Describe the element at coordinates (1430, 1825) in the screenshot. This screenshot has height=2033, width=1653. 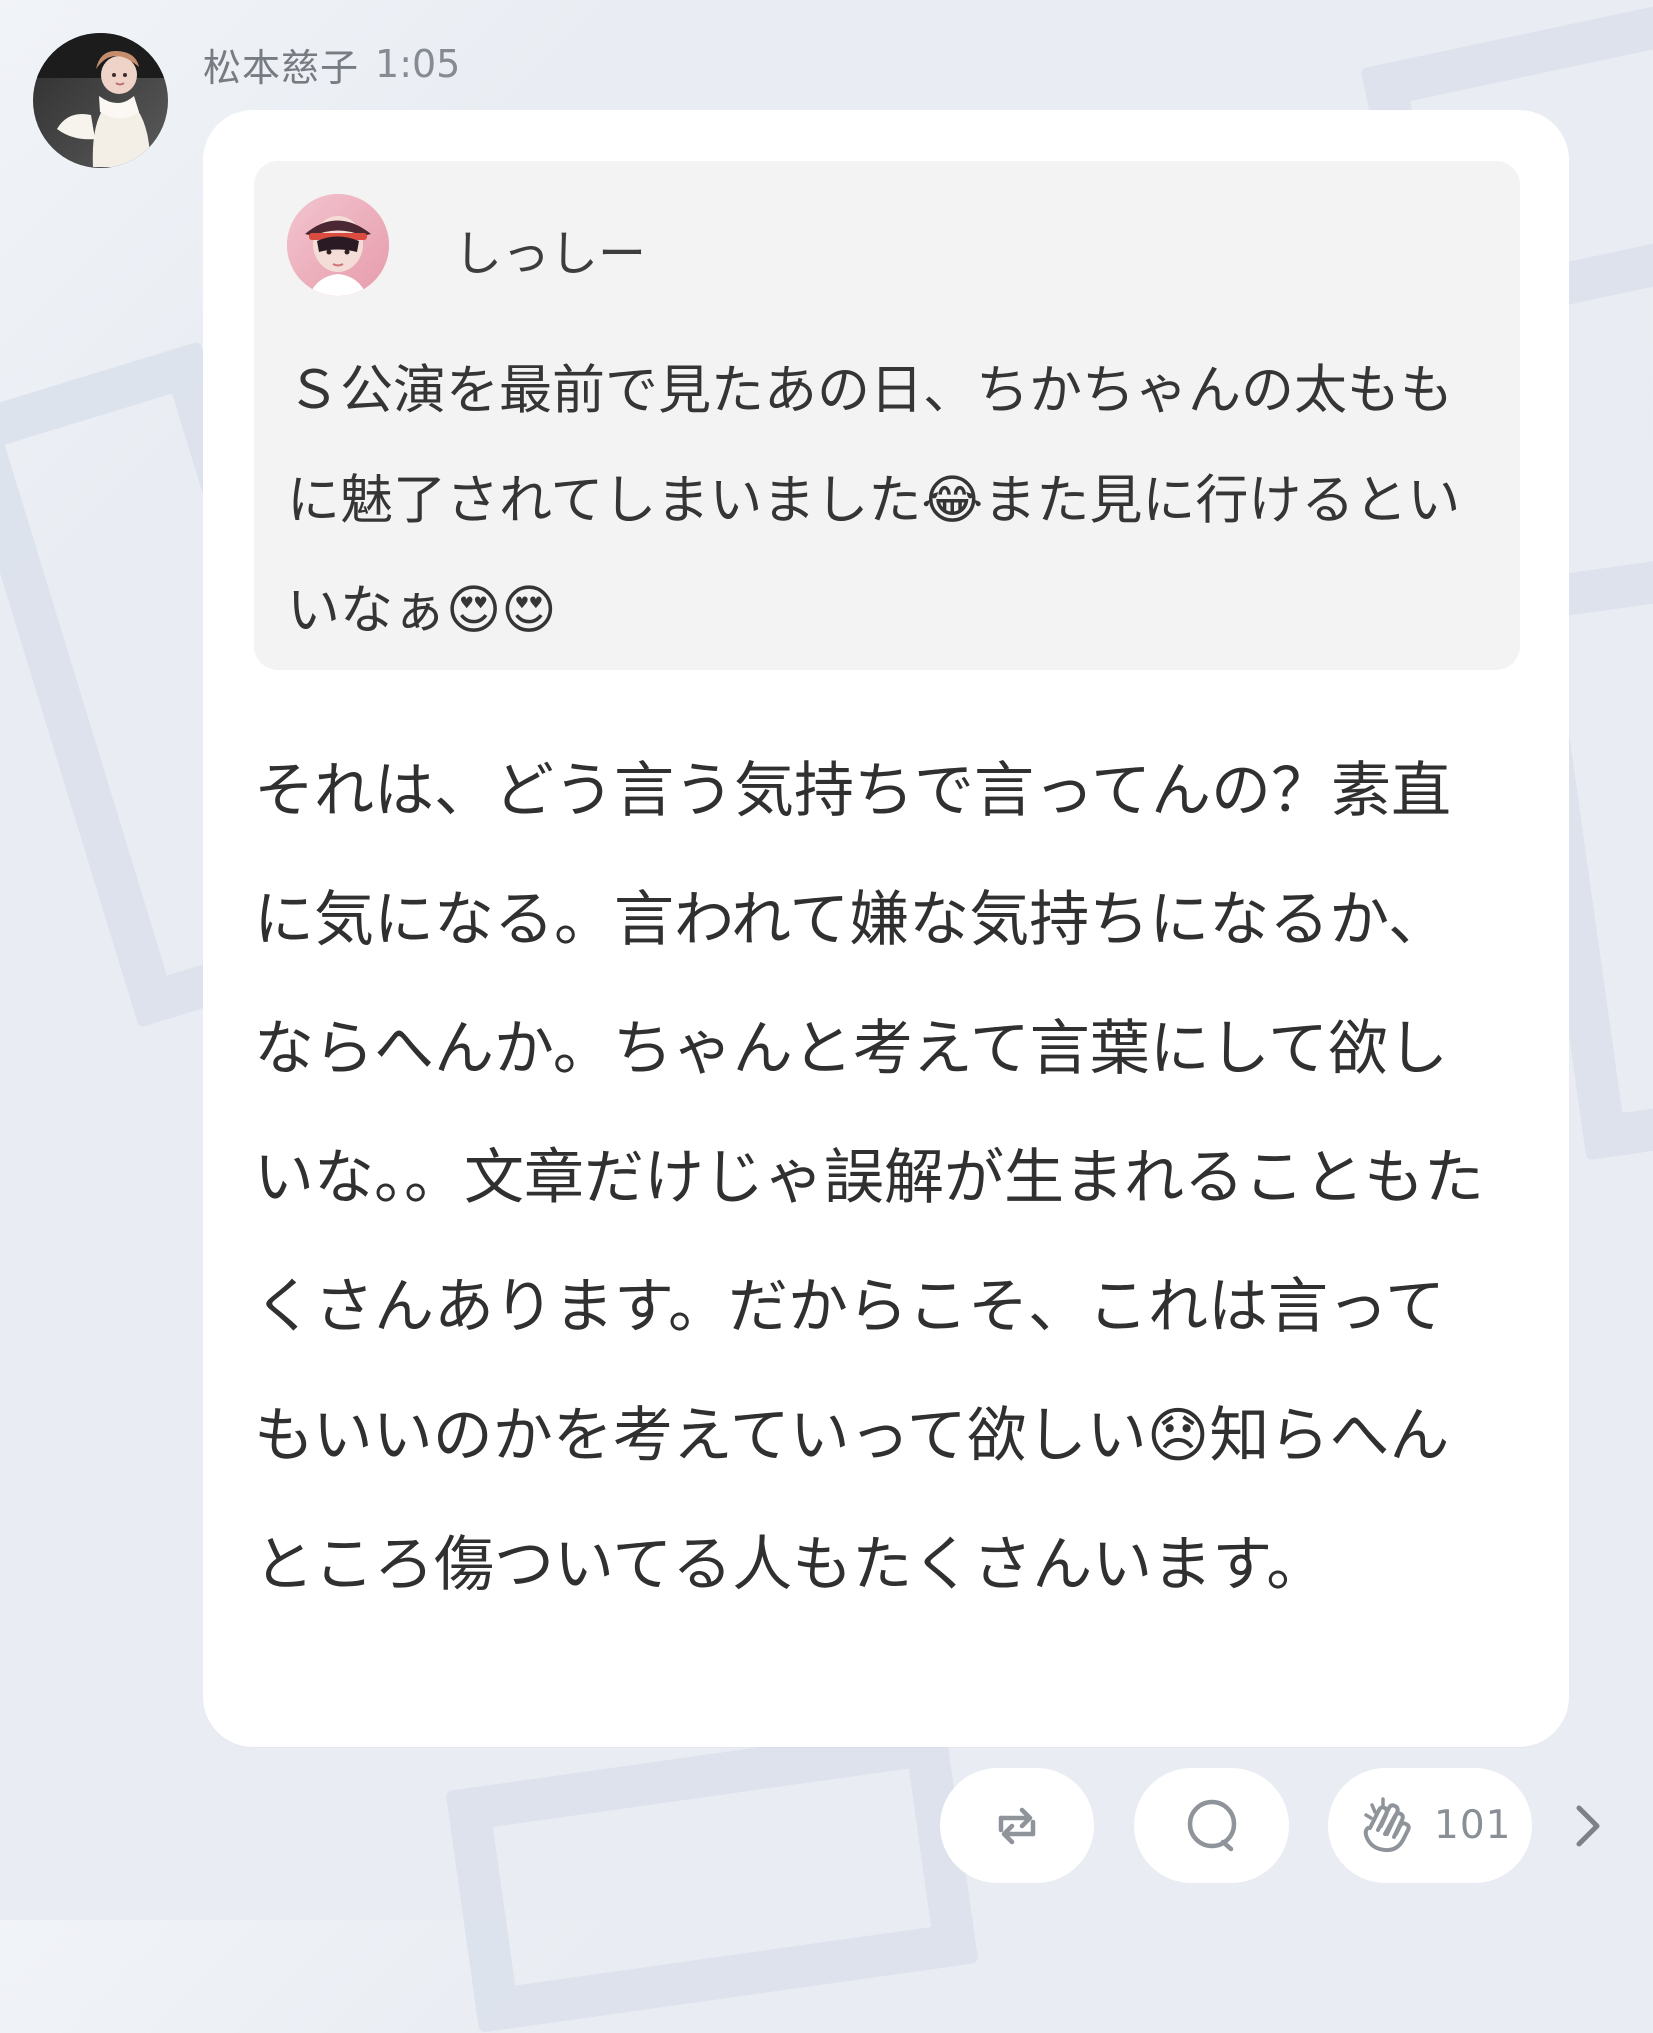
I see `clap-button: 101` at that location.